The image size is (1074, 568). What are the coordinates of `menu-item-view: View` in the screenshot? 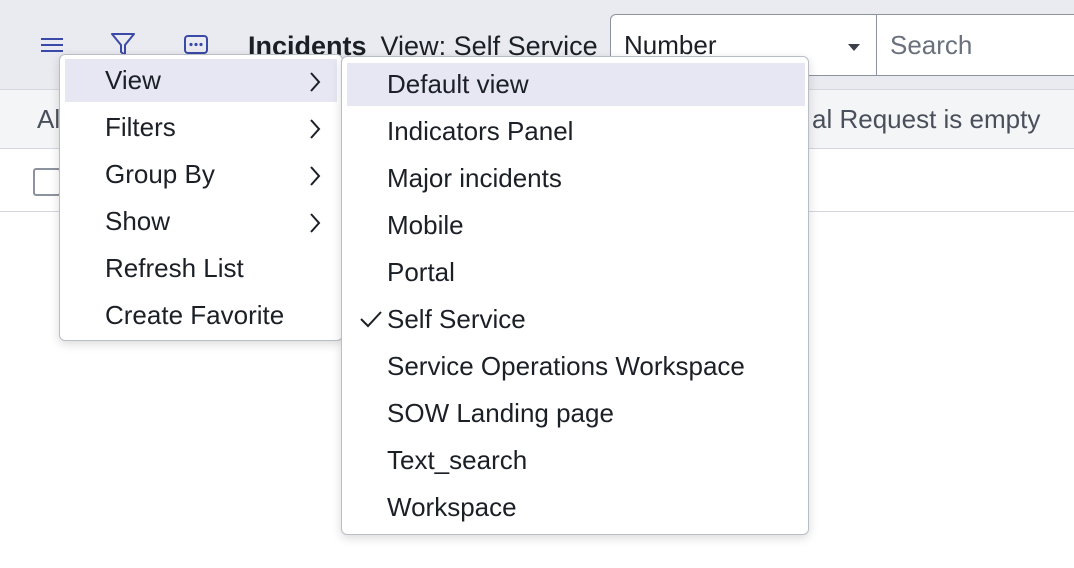 It's located at (201, 80).